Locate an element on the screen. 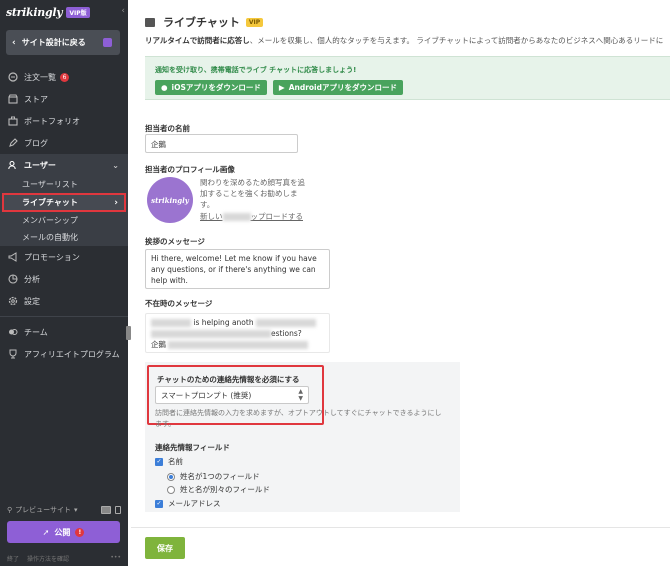 This screenshot has width=670, height=566. apple-icon: ● is located at coordinates (164, 87).